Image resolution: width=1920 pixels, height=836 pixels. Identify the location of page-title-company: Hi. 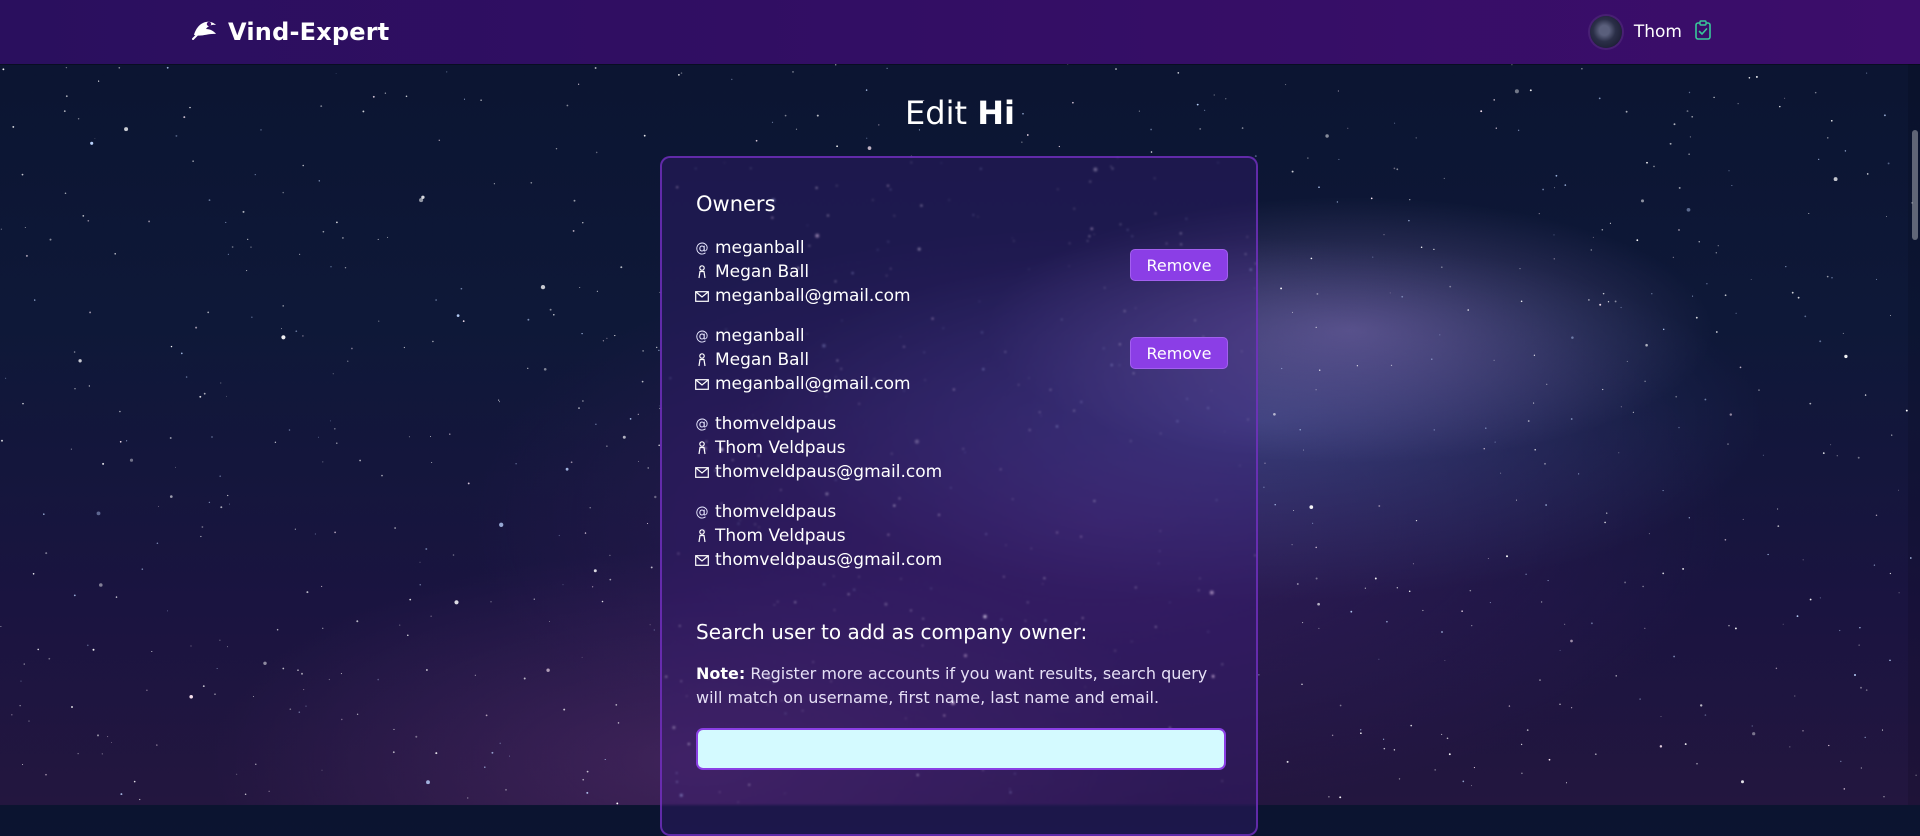
(996, 113).